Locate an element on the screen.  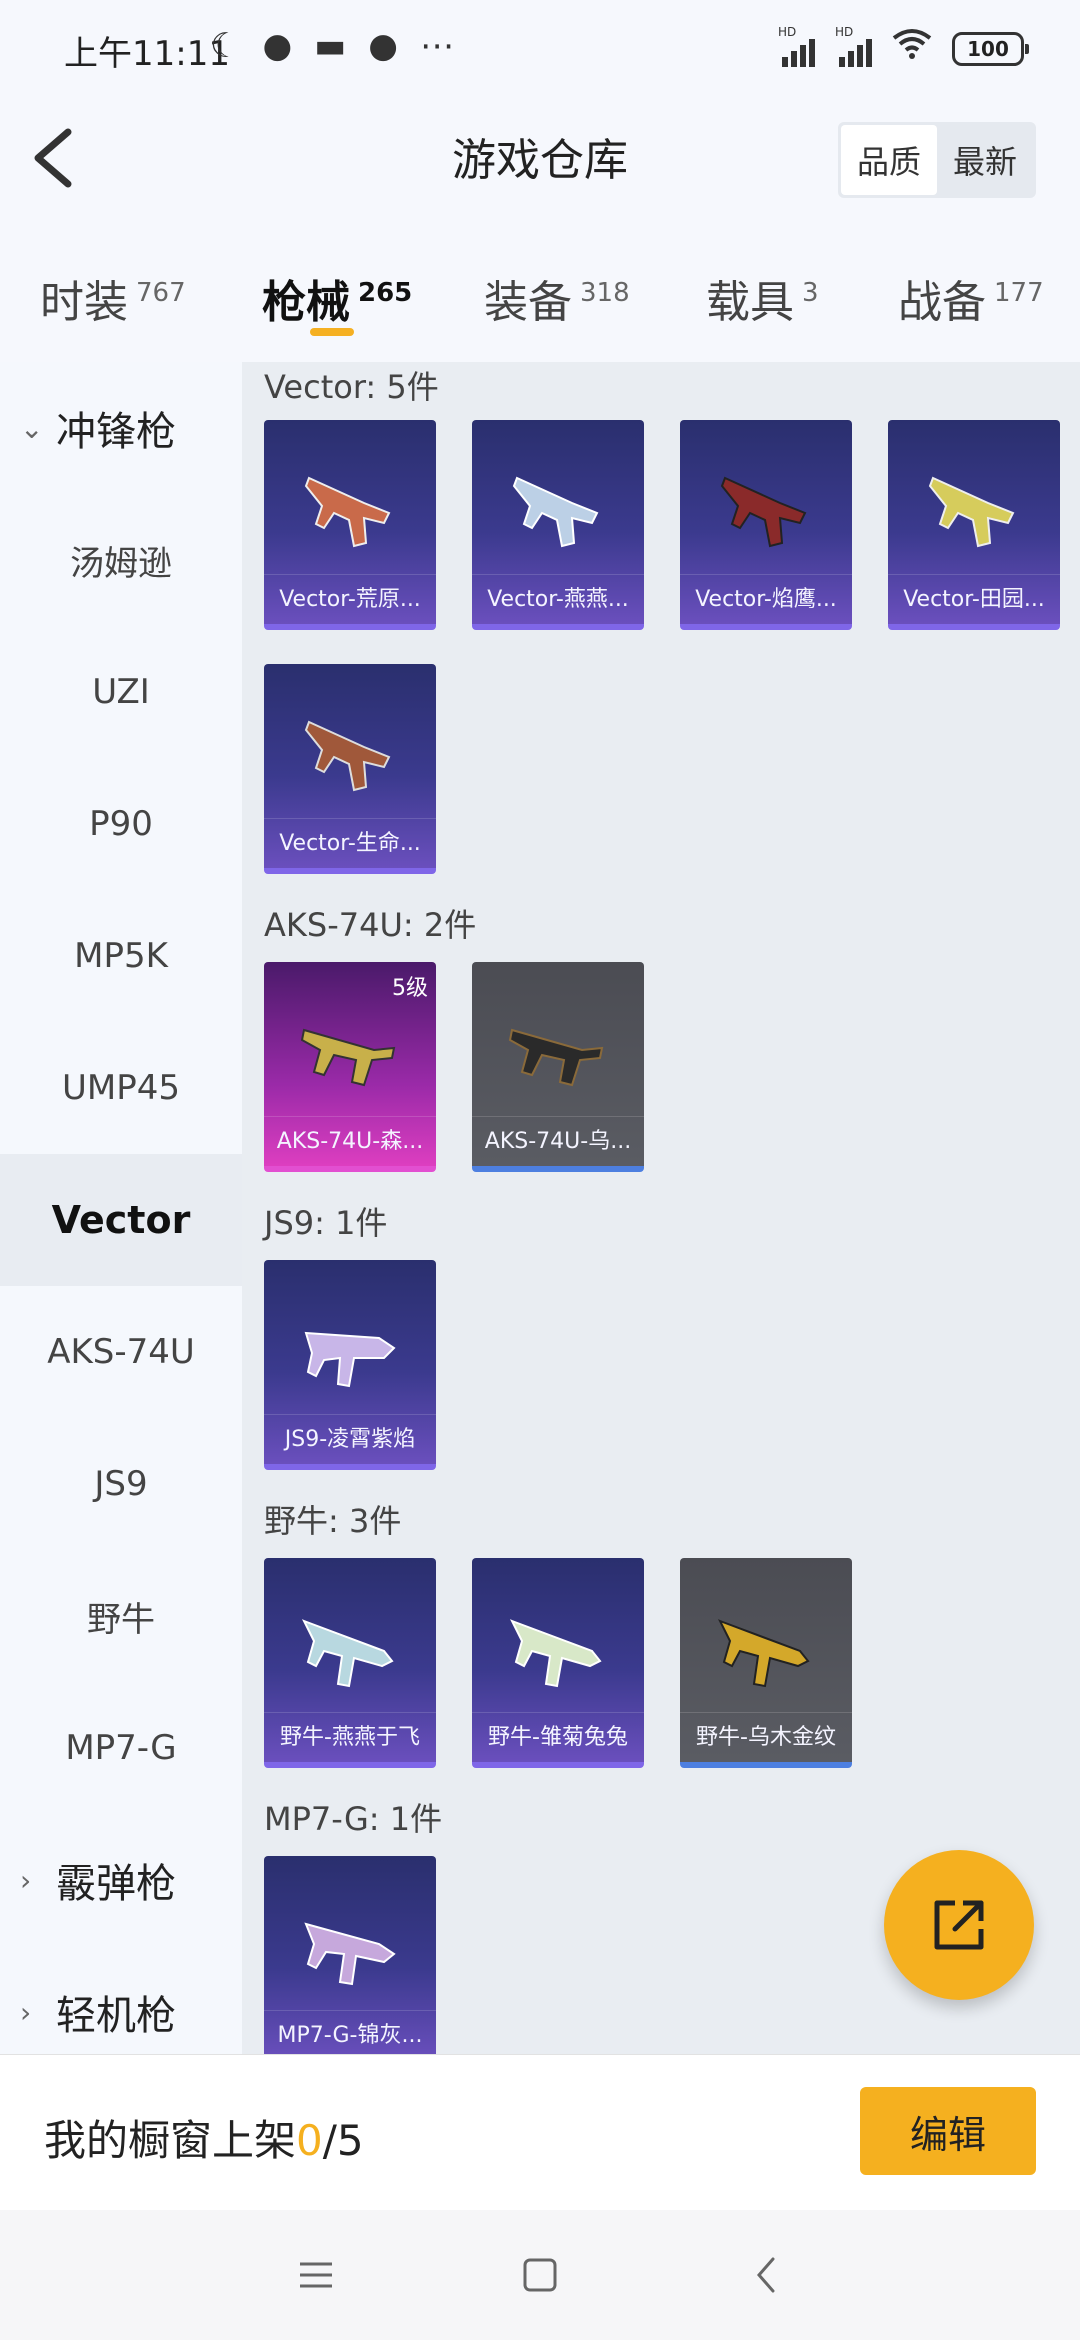
tab-label: 战备 is located at coordinates (942, 302).